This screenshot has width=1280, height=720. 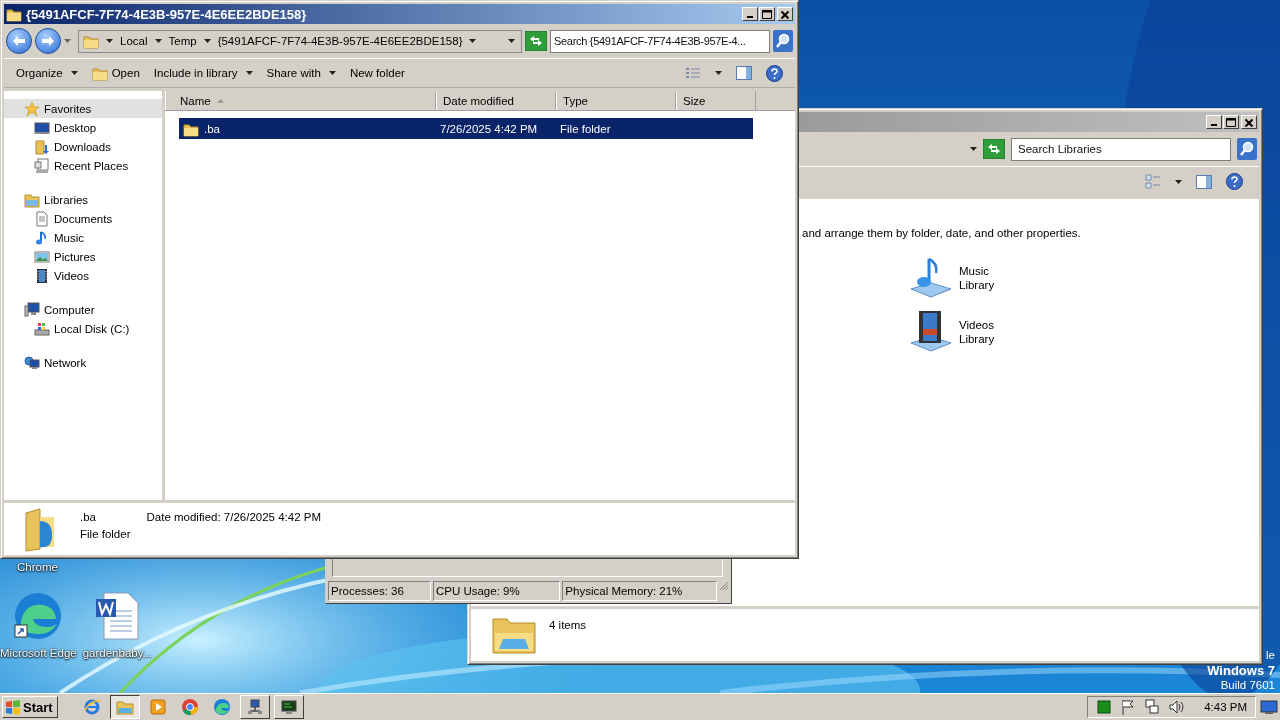 I want to click on status-indicator-icon, so click(x=1104, y=707).